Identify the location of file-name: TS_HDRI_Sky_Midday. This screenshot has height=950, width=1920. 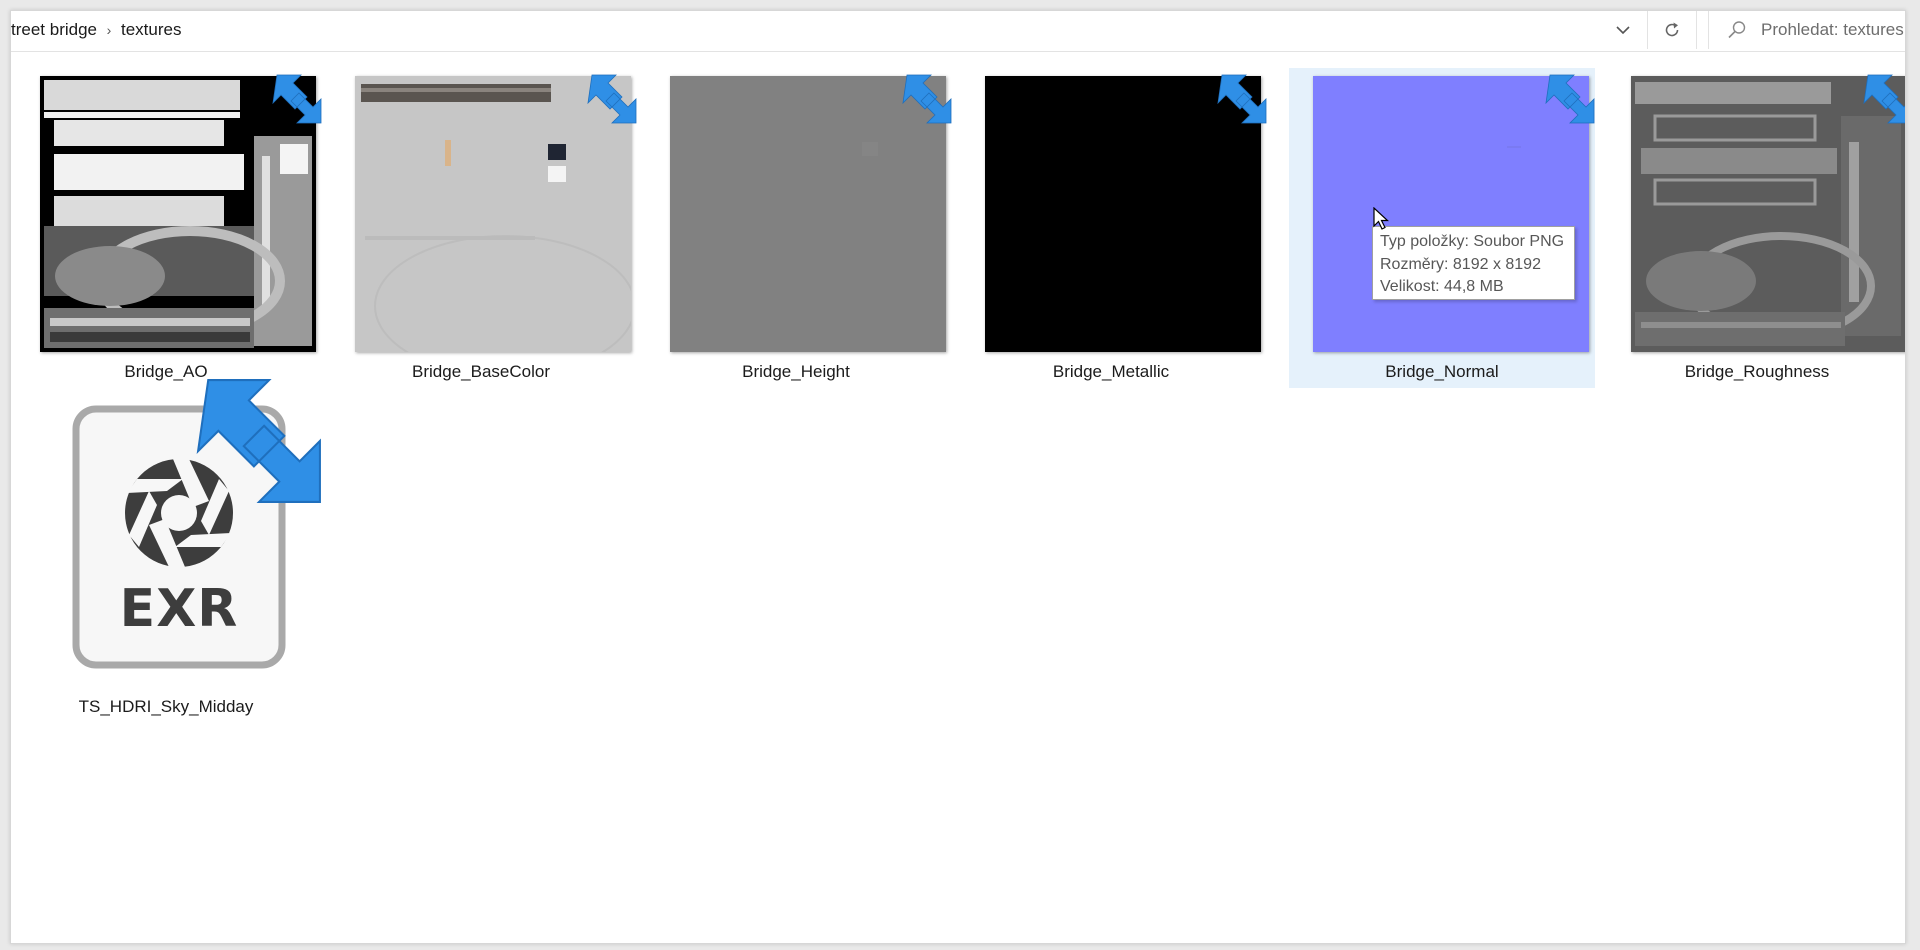
(166, 706).